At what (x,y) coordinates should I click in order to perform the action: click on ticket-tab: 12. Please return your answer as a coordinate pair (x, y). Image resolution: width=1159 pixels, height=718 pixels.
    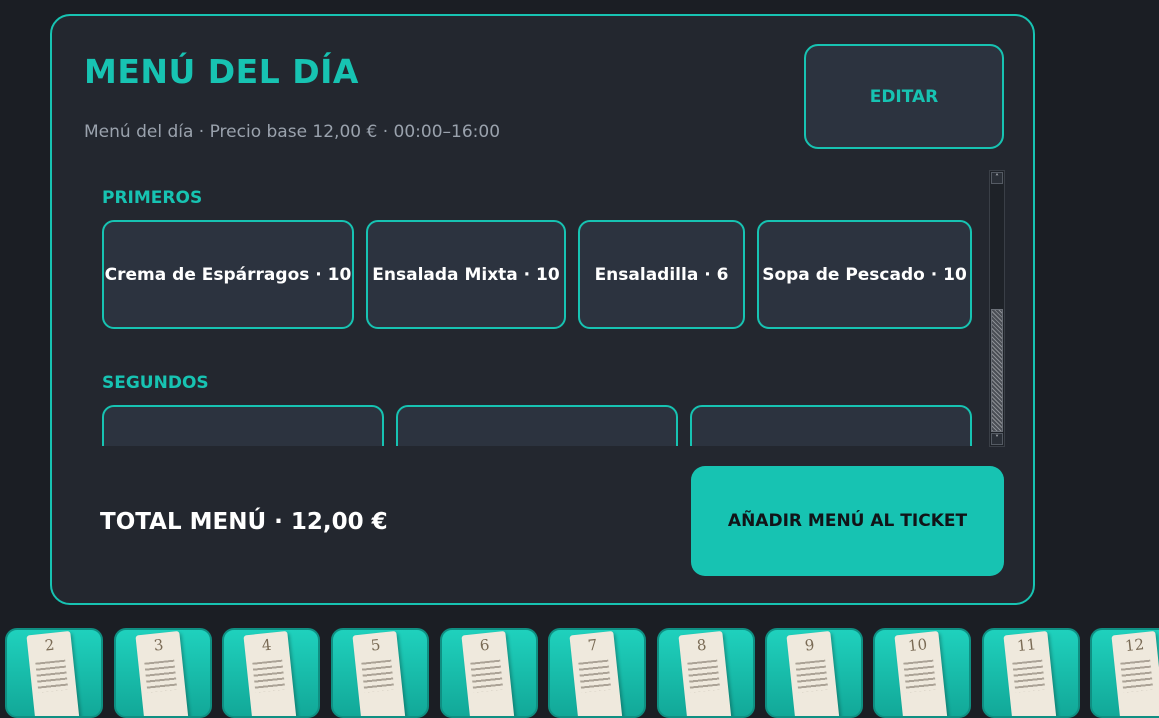
    Looking at the image, I should click on (1124, 673).